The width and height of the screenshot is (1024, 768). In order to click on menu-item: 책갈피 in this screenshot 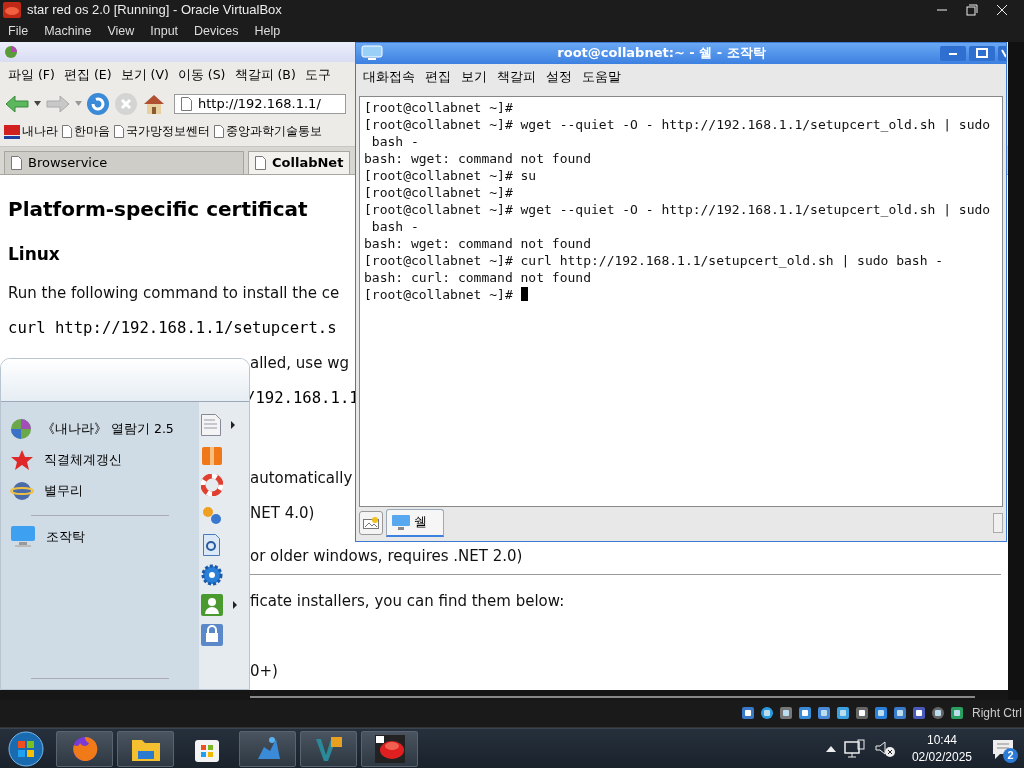, I will do `click(518, 78)`.